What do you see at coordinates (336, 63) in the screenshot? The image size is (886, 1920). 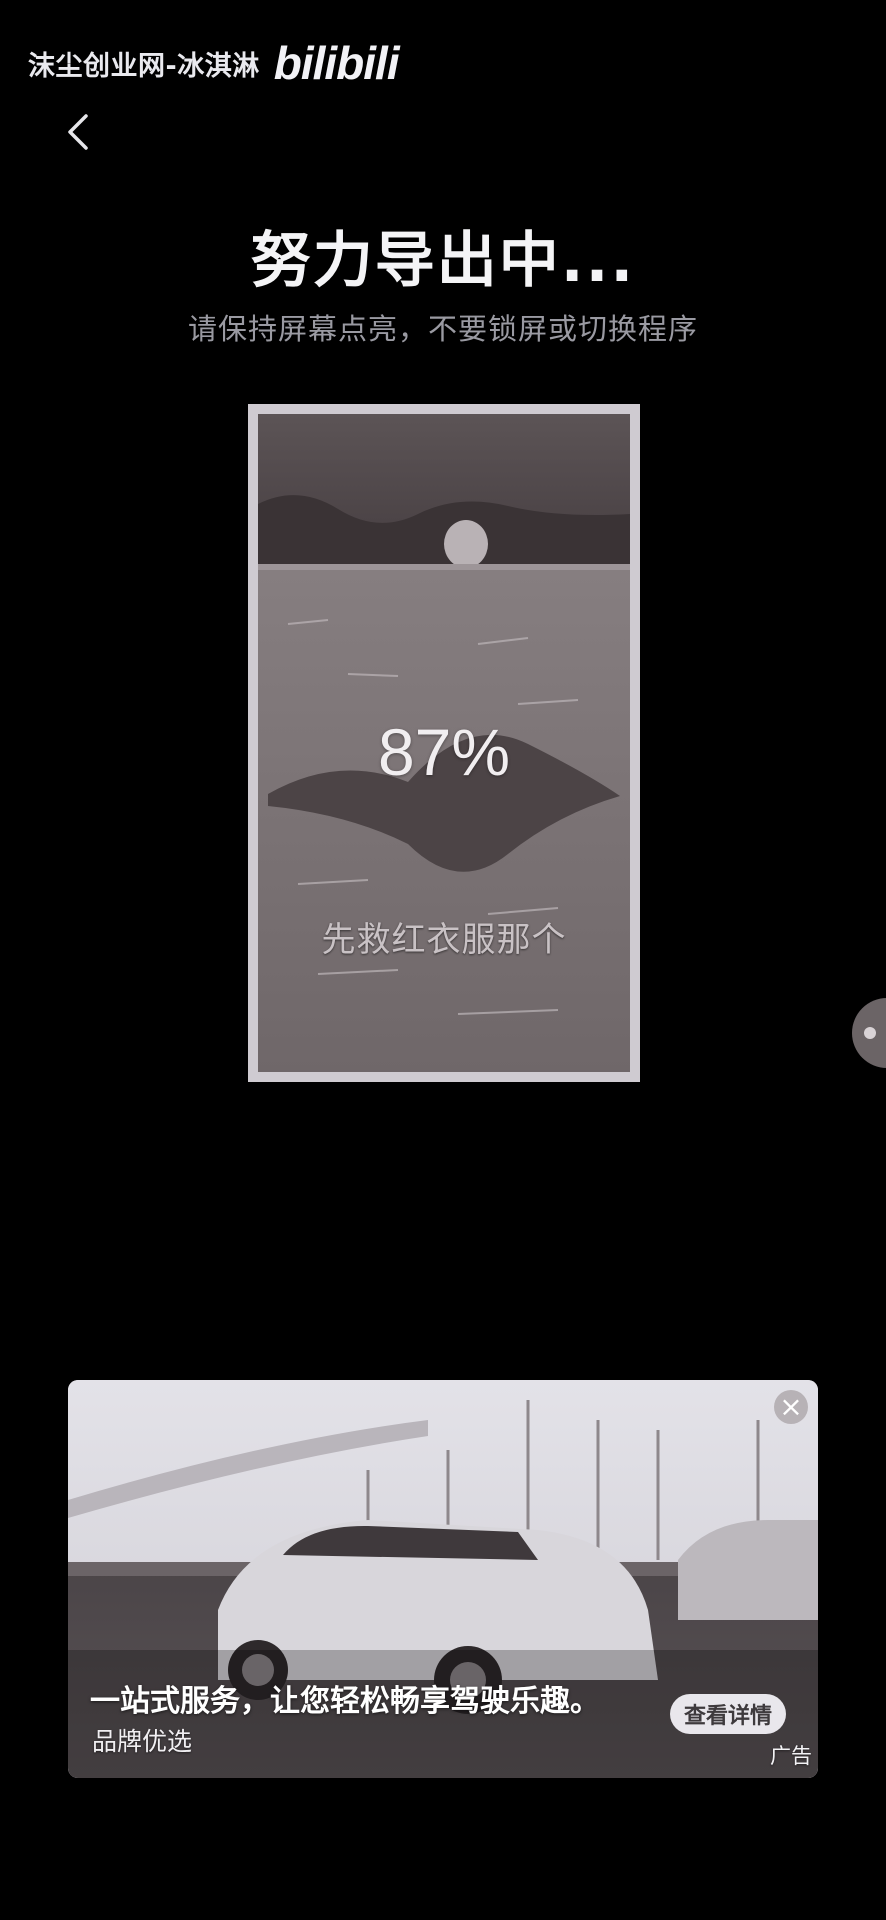 I see `bilibili-logo: bilibili` at bounding box center [336, 63].